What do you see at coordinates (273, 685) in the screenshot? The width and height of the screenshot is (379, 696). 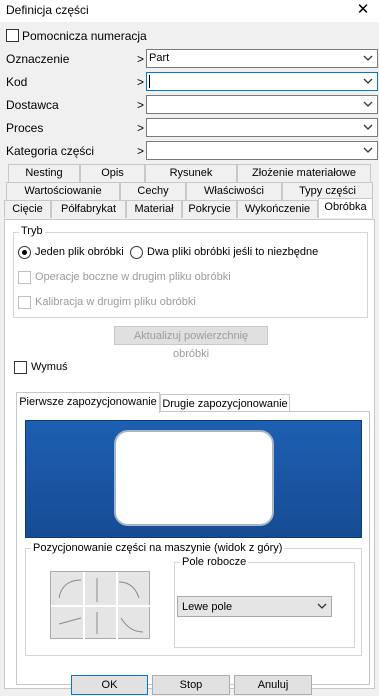 I see `cancel-button: Anuluj` at bounding box center [273, 685].